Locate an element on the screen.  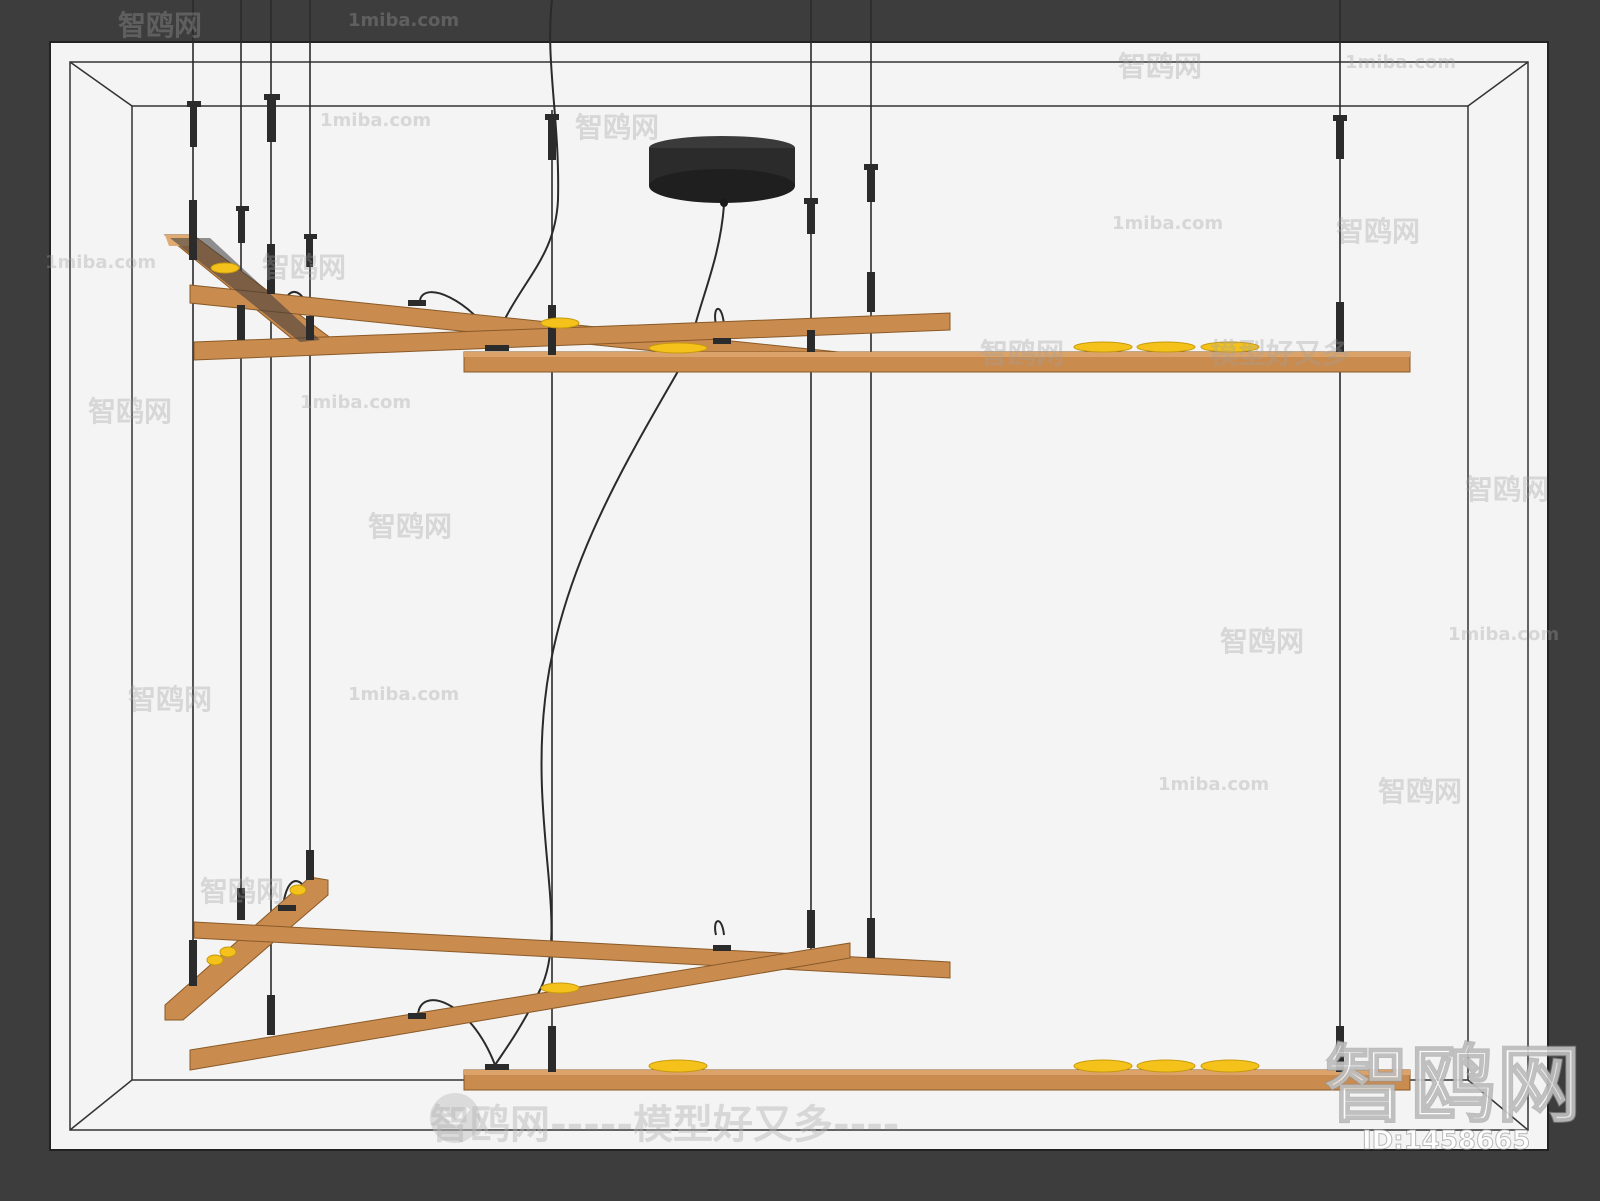
image-id-label: ID:1458665 is located at coordinates (1446, 1141).